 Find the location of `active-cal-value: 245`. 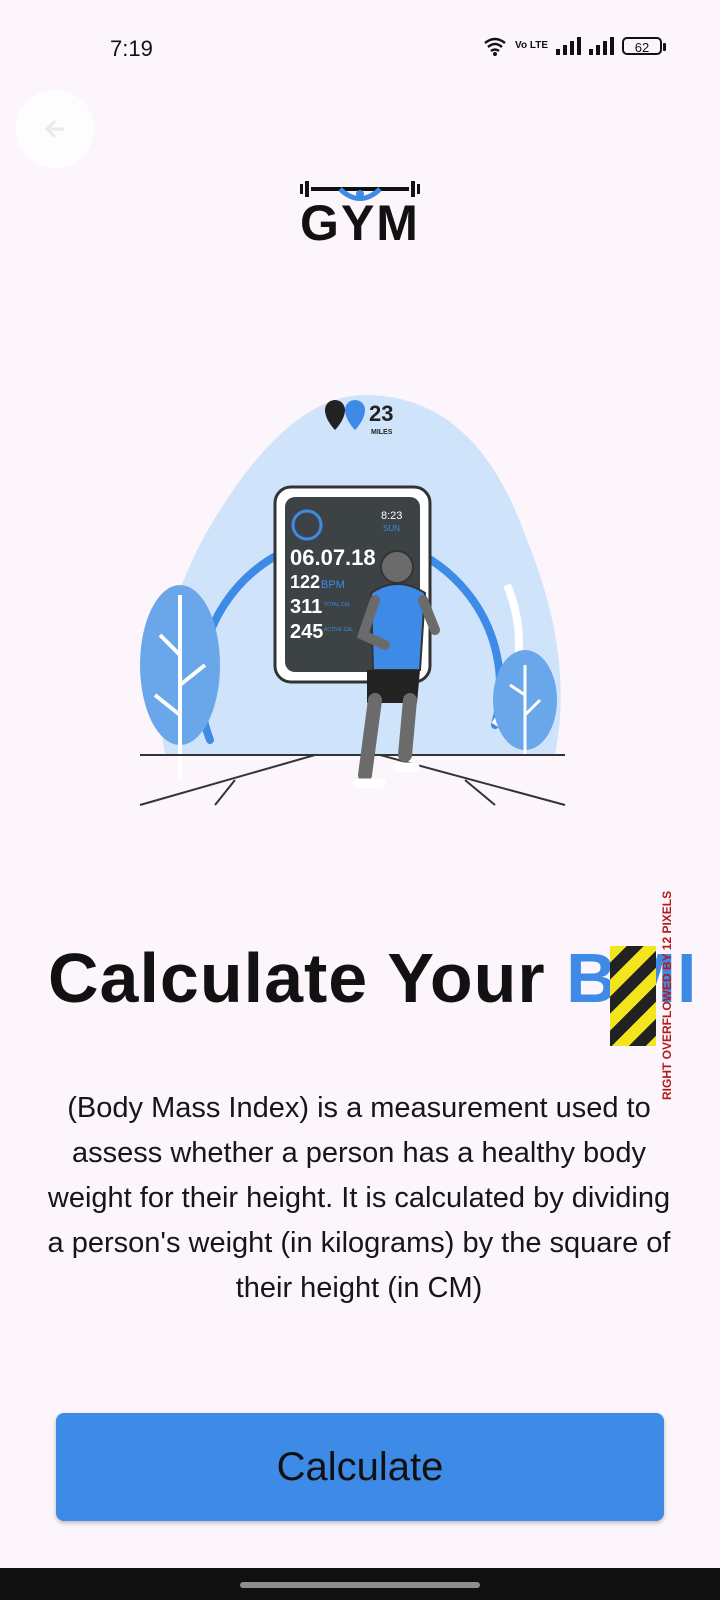

active-cal-value: 245 is located at coordinates (306, 632).